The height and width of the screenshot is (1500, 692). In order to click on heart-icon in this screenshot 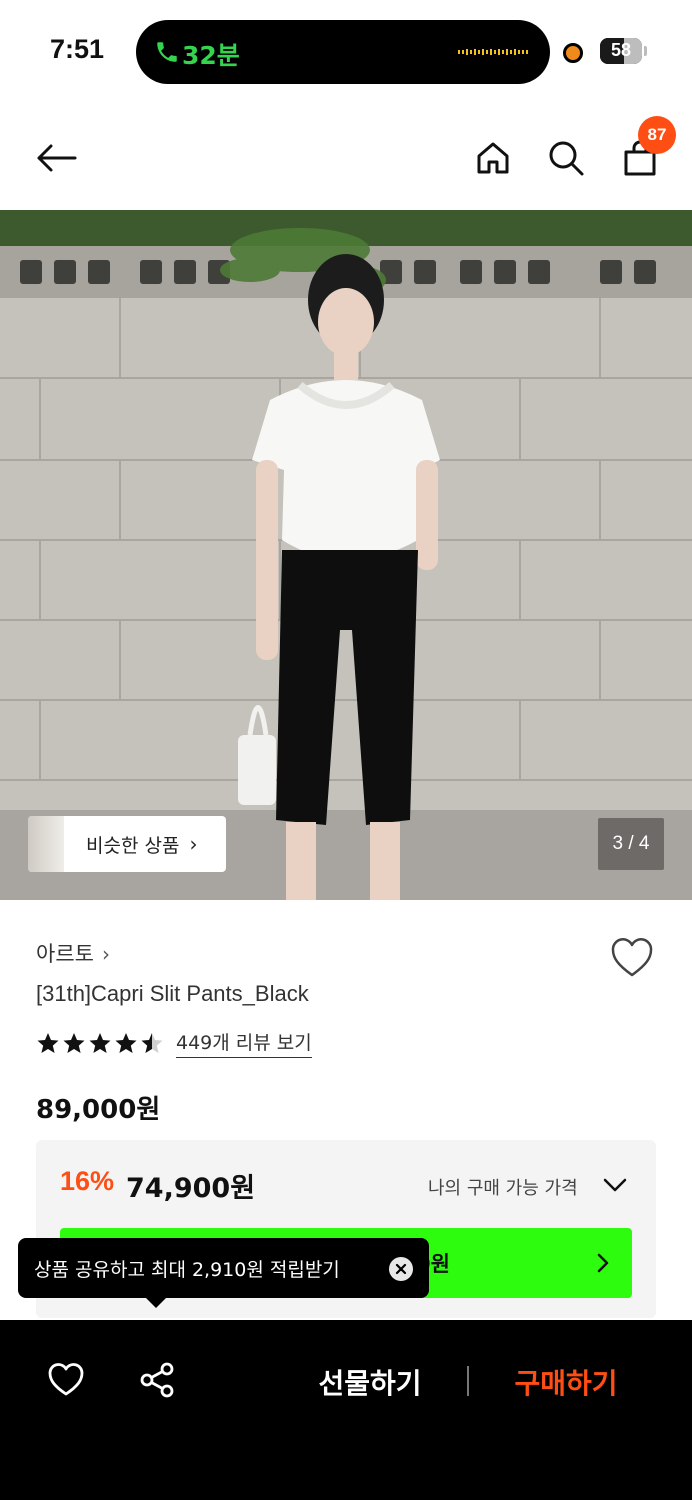, I will do `click(66, 1380)`.